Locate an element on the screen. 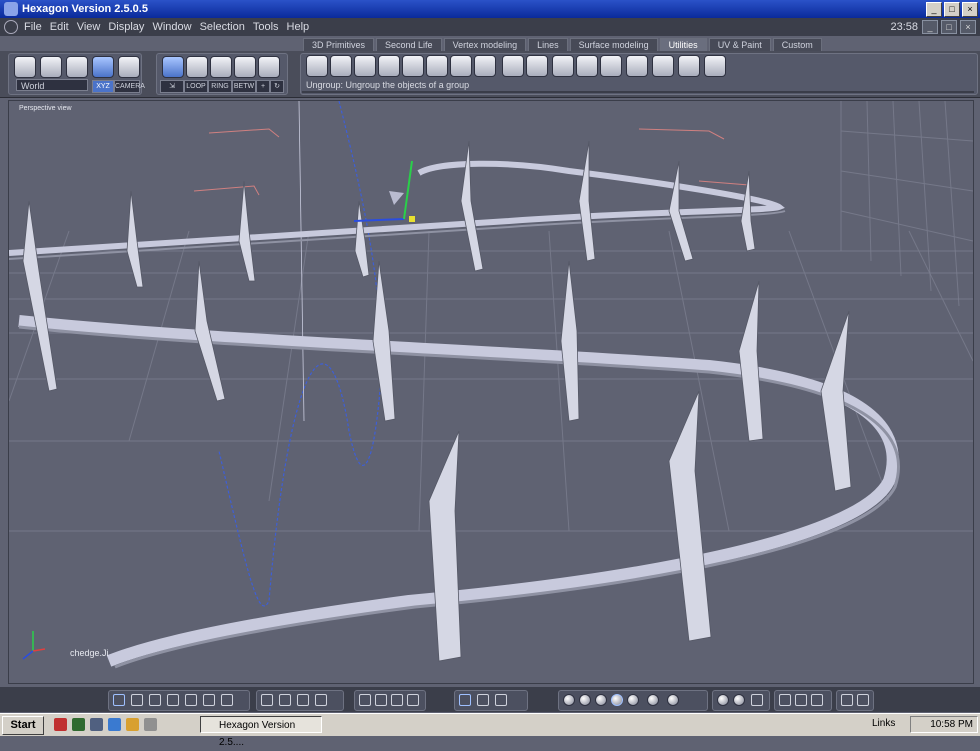 This screenshot has height=751, width=980. select-face-icon is located at coordinates (197, 67).